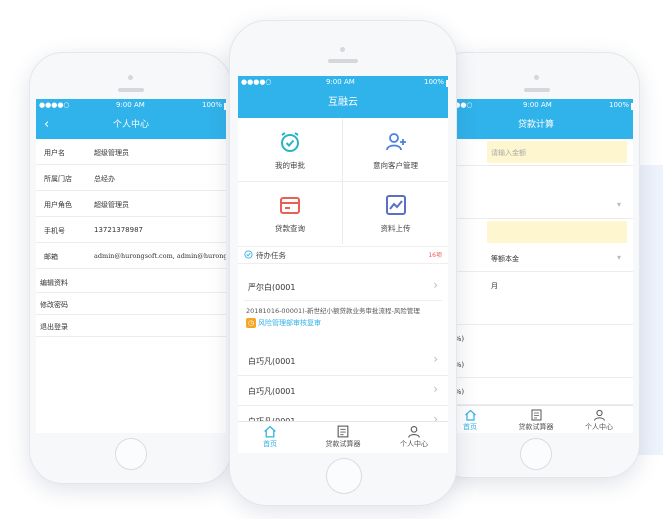  Describe the element at coordinates (54, 231) in the screenshot. I see `field-label: 手机号` at that location.